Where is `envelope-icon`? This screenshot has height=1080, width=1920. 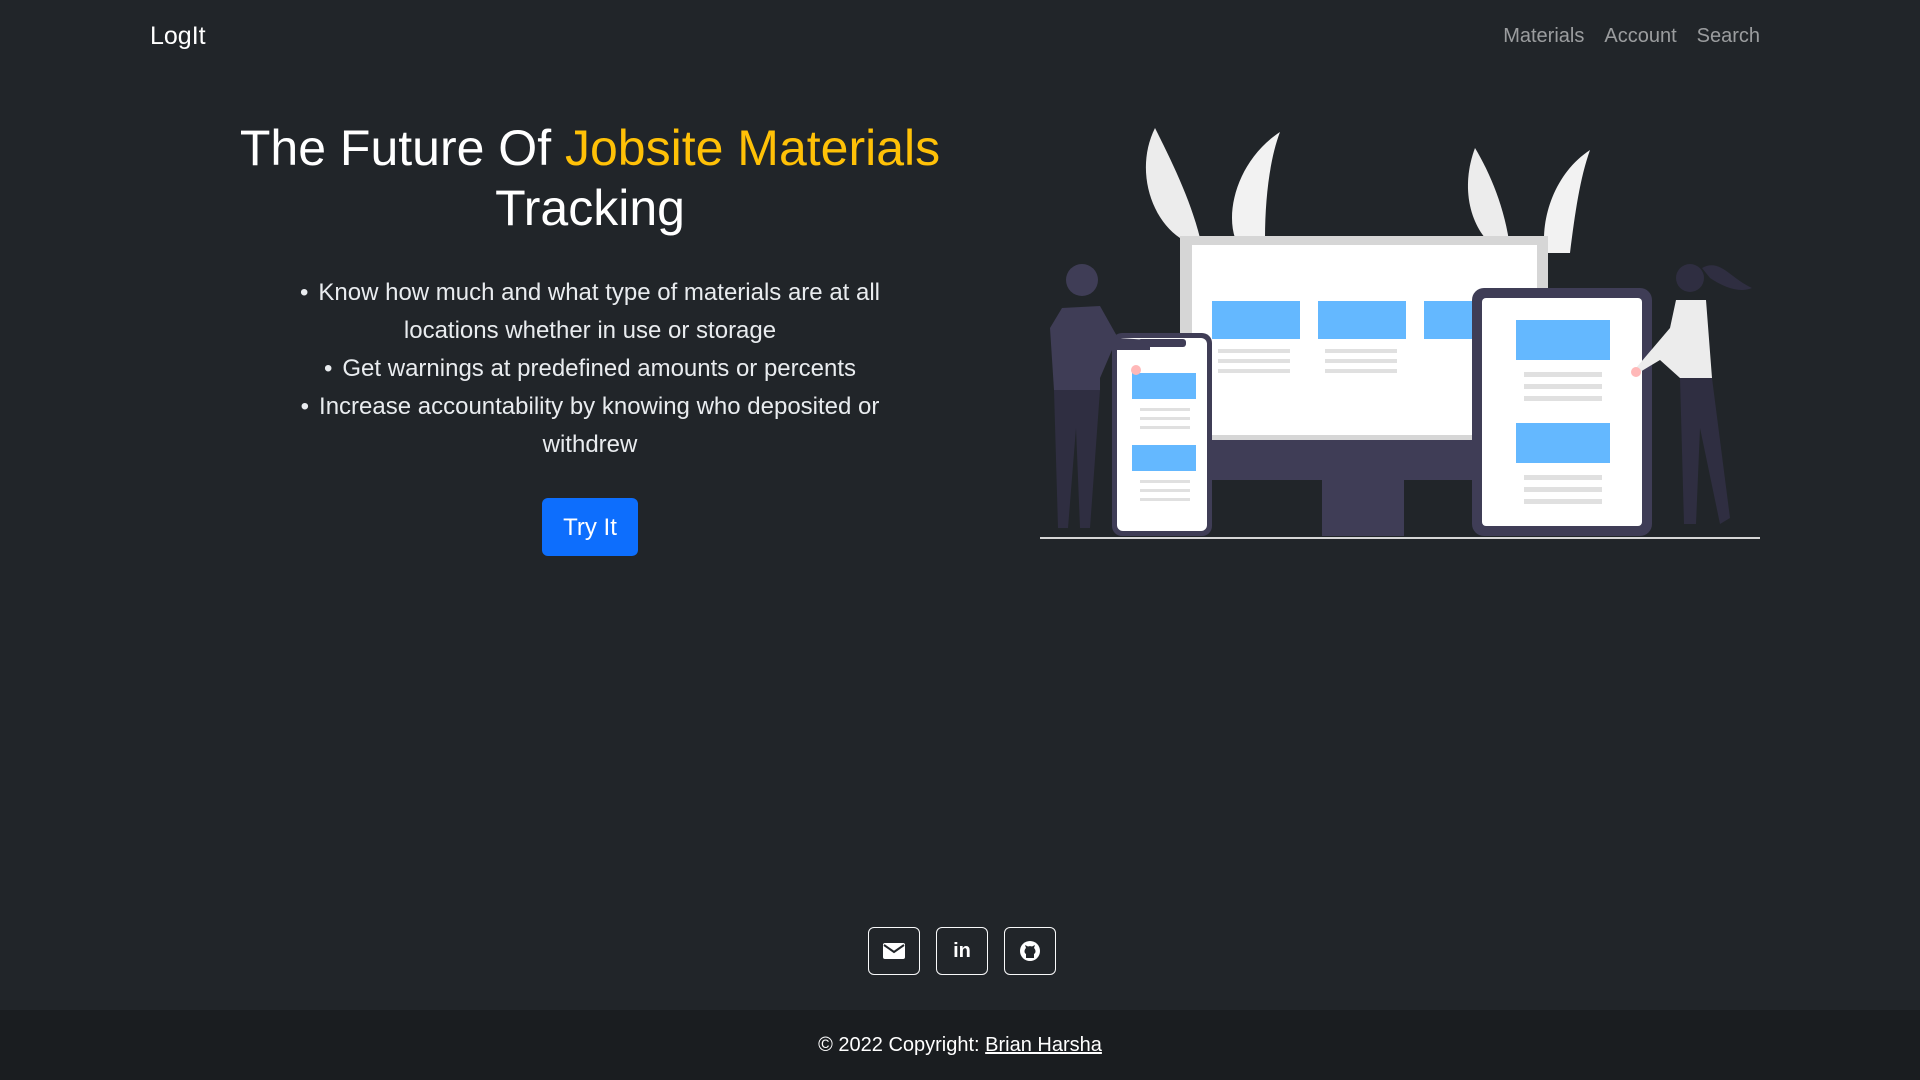 envelope-icon is located at coordinates (894, 951).